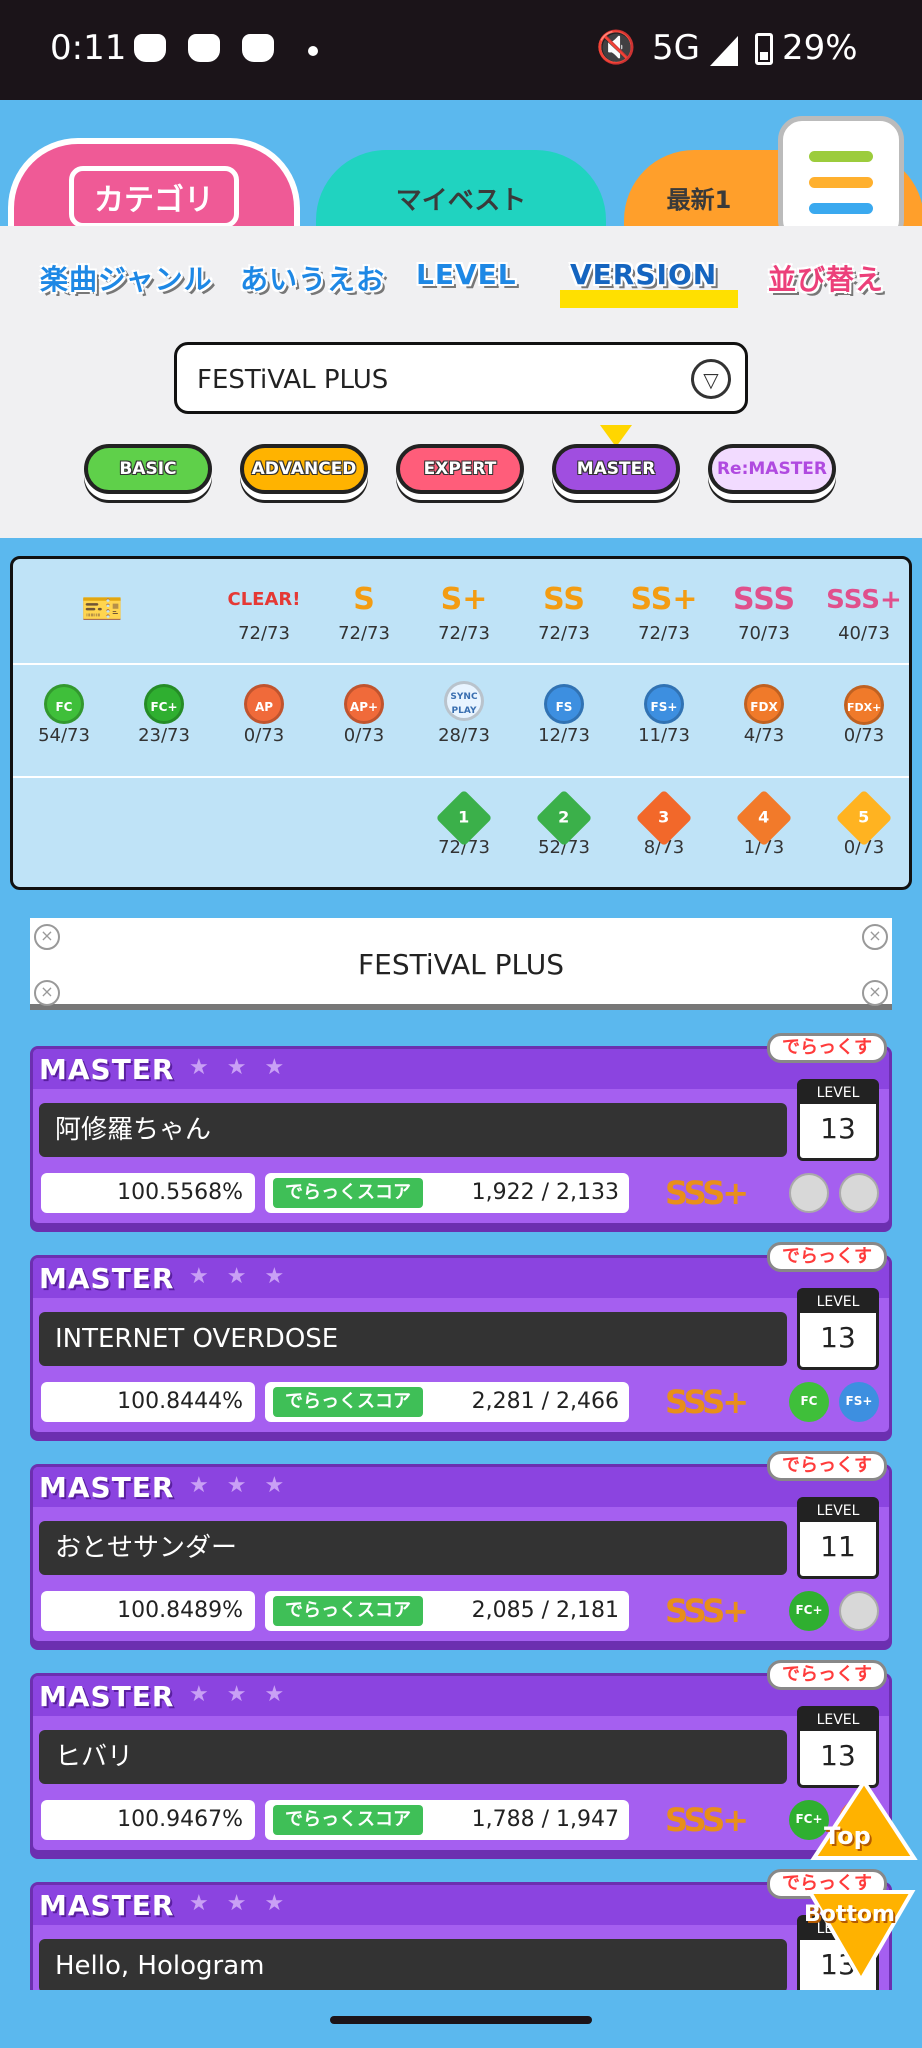  What do you see at coordinates (643, 274) in the screenshot?
I see `sort-version: VERSION` at bounding box center [643, 274].